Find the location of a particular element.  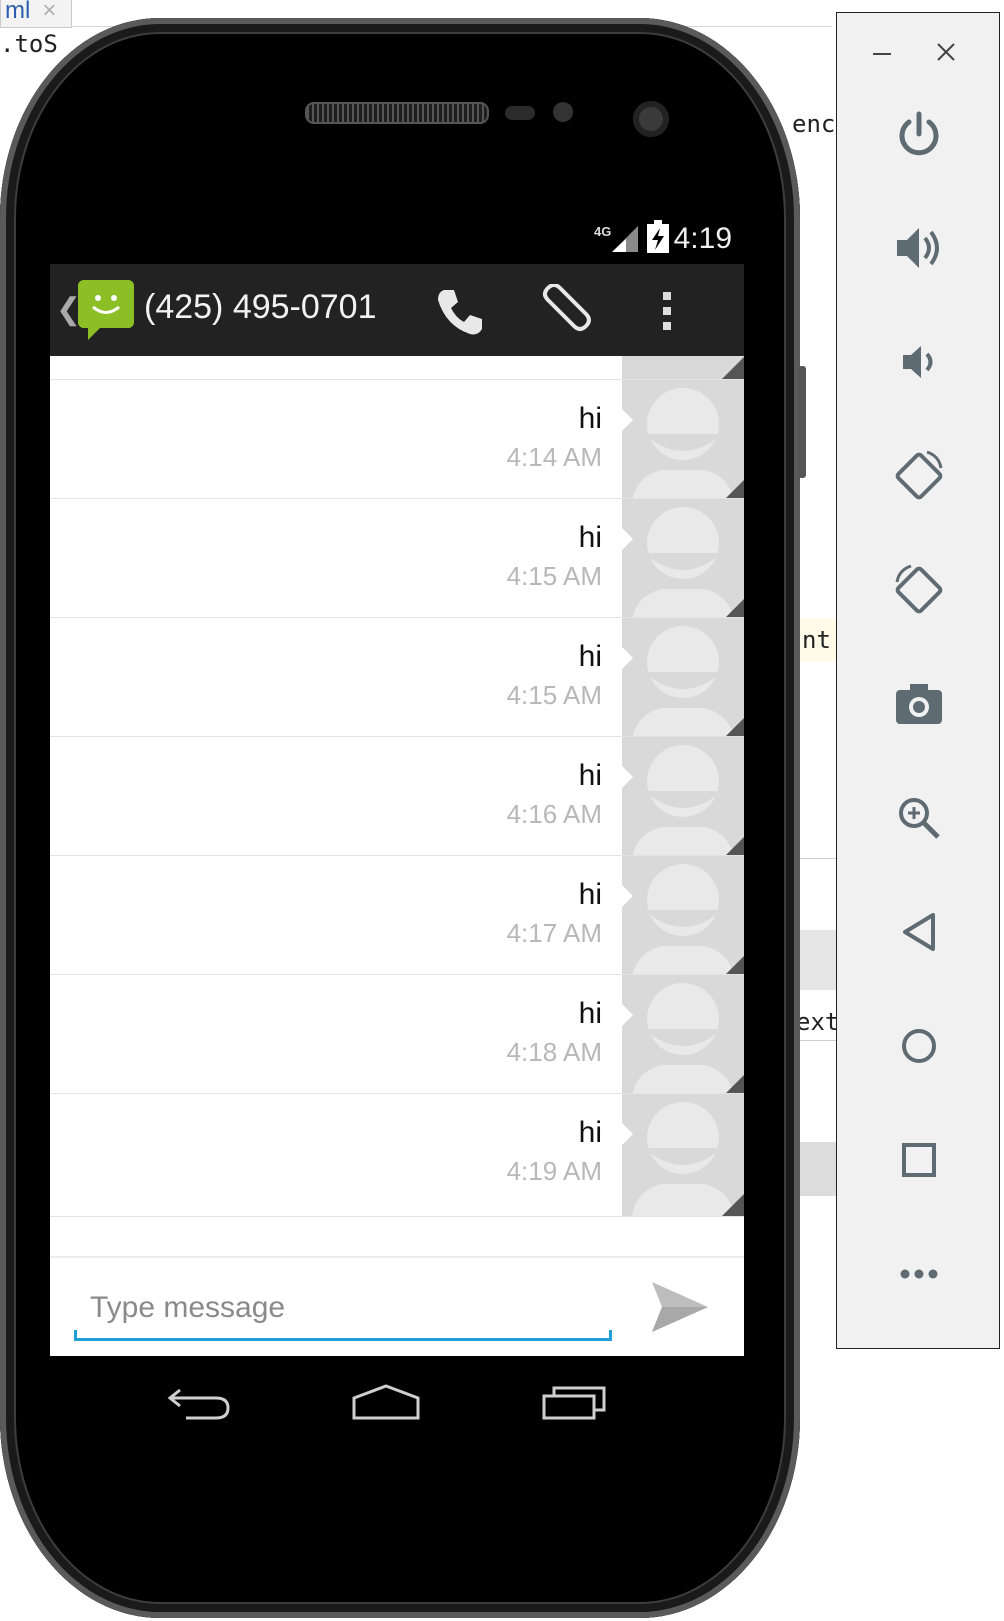

status-time: 4:19 is located at coordinates (702, 238).